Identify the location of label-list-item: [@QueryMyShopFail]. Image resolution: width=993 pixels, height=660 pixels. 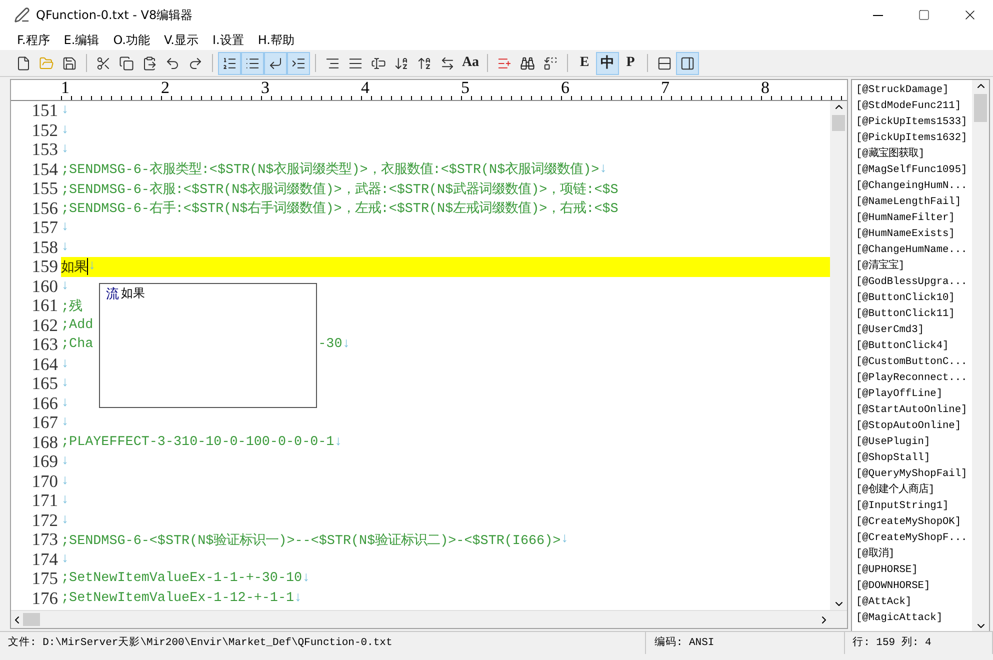
(914, 474).